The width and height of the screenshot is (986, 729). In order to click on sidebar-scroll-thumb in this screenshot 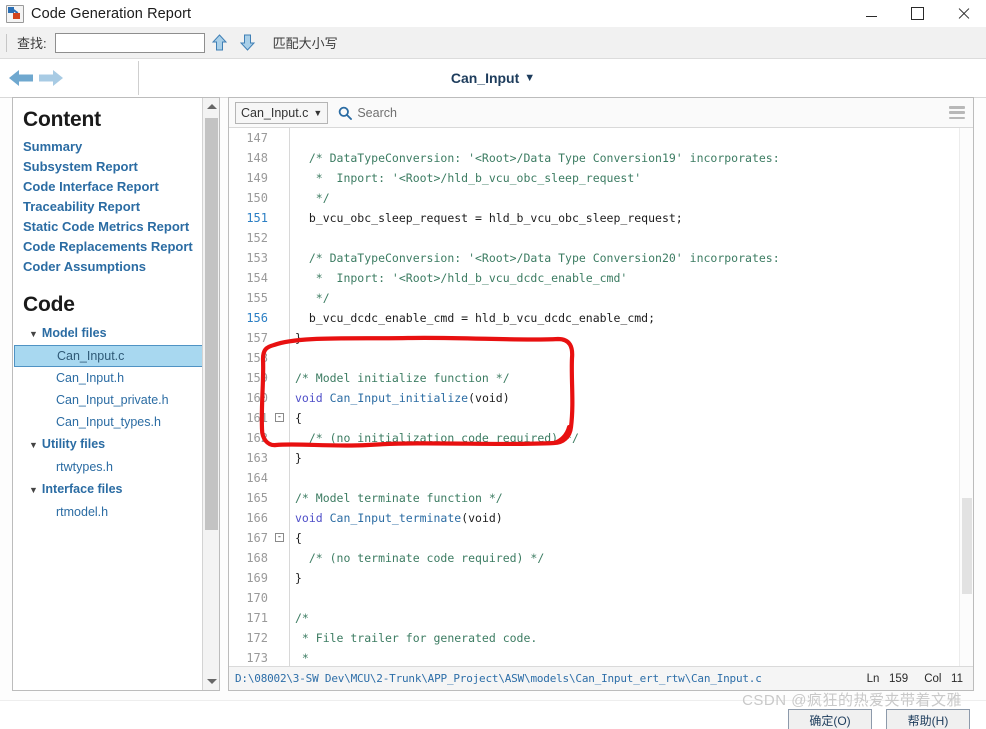, I will do `click(211, 324)`.